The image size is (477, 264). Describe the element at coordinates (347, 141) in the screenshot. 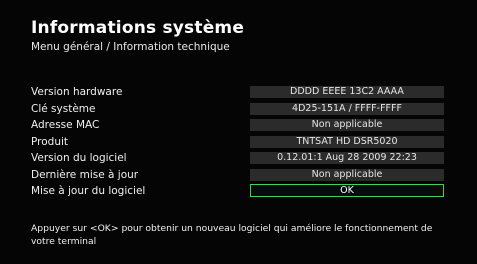

I see `product-value: TNTSAT HD DSR5020` at that location.